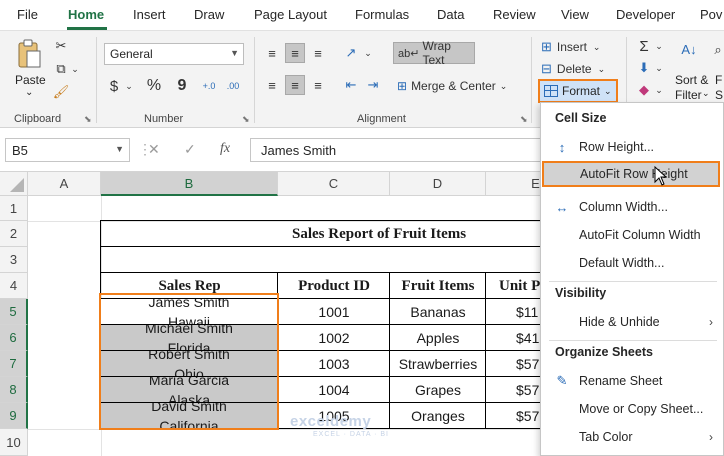 The height and width of the screenshot is (456, 724). Describe the element at coordinates (61, 46) in the screenshot. I see `cut-icon: ✂` at that location.